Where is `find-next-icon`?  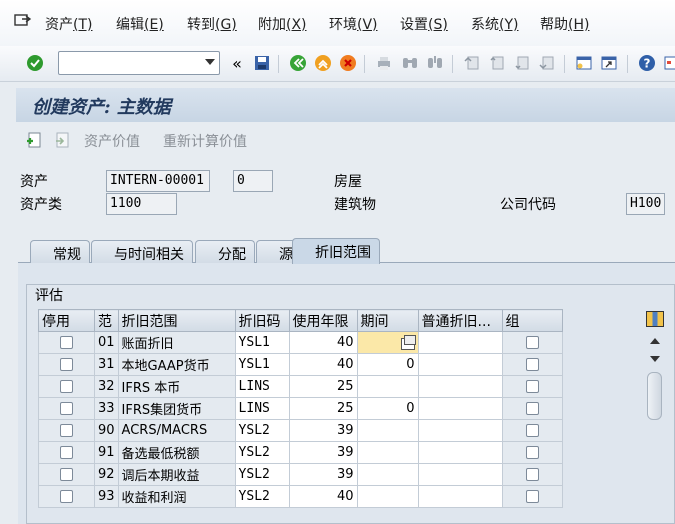
find-next-icon is located at coordinates (435, 63).